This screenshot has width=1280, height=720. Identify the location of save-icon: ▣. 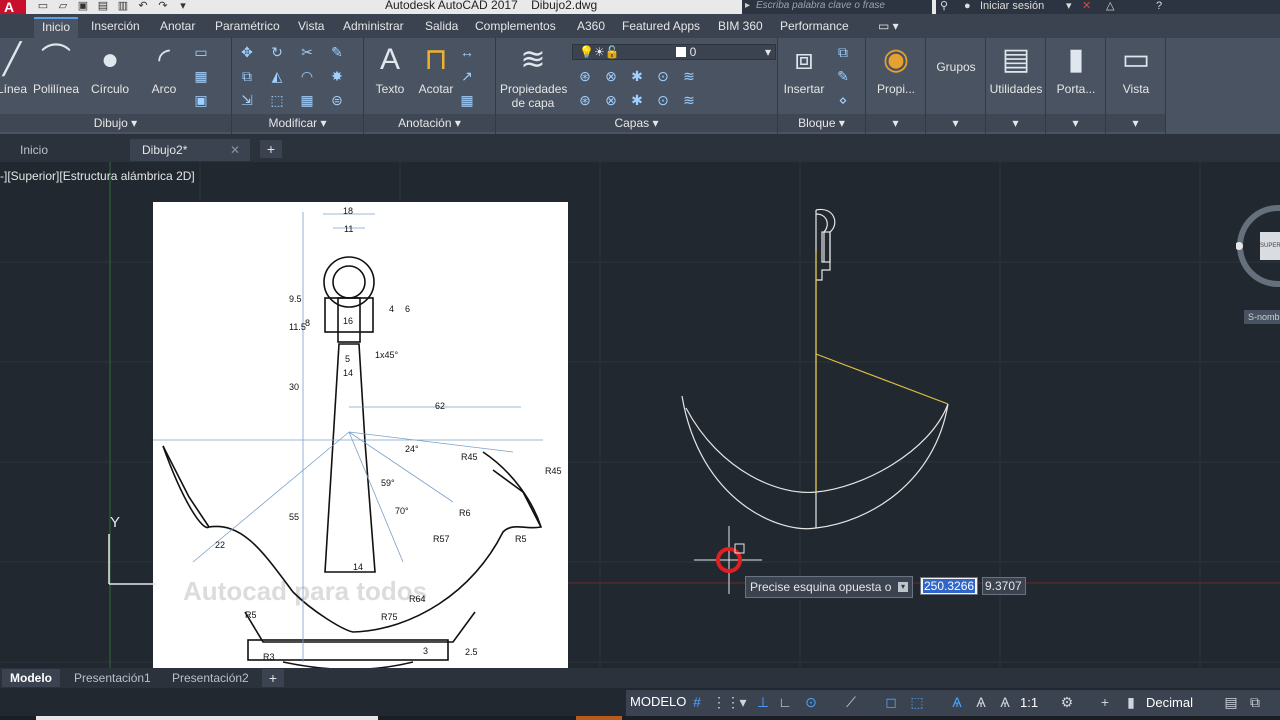
(83, 6).